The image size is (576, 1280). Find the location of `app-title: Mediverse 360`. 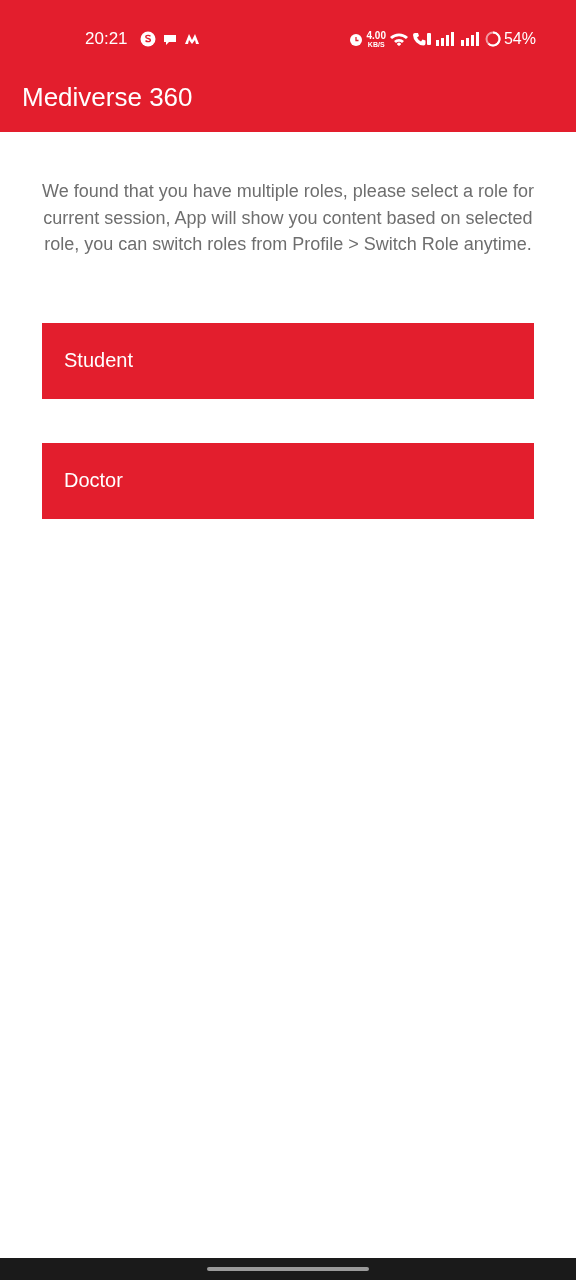

app-title: Mediverse 360 is located at coordinates (107, 97).